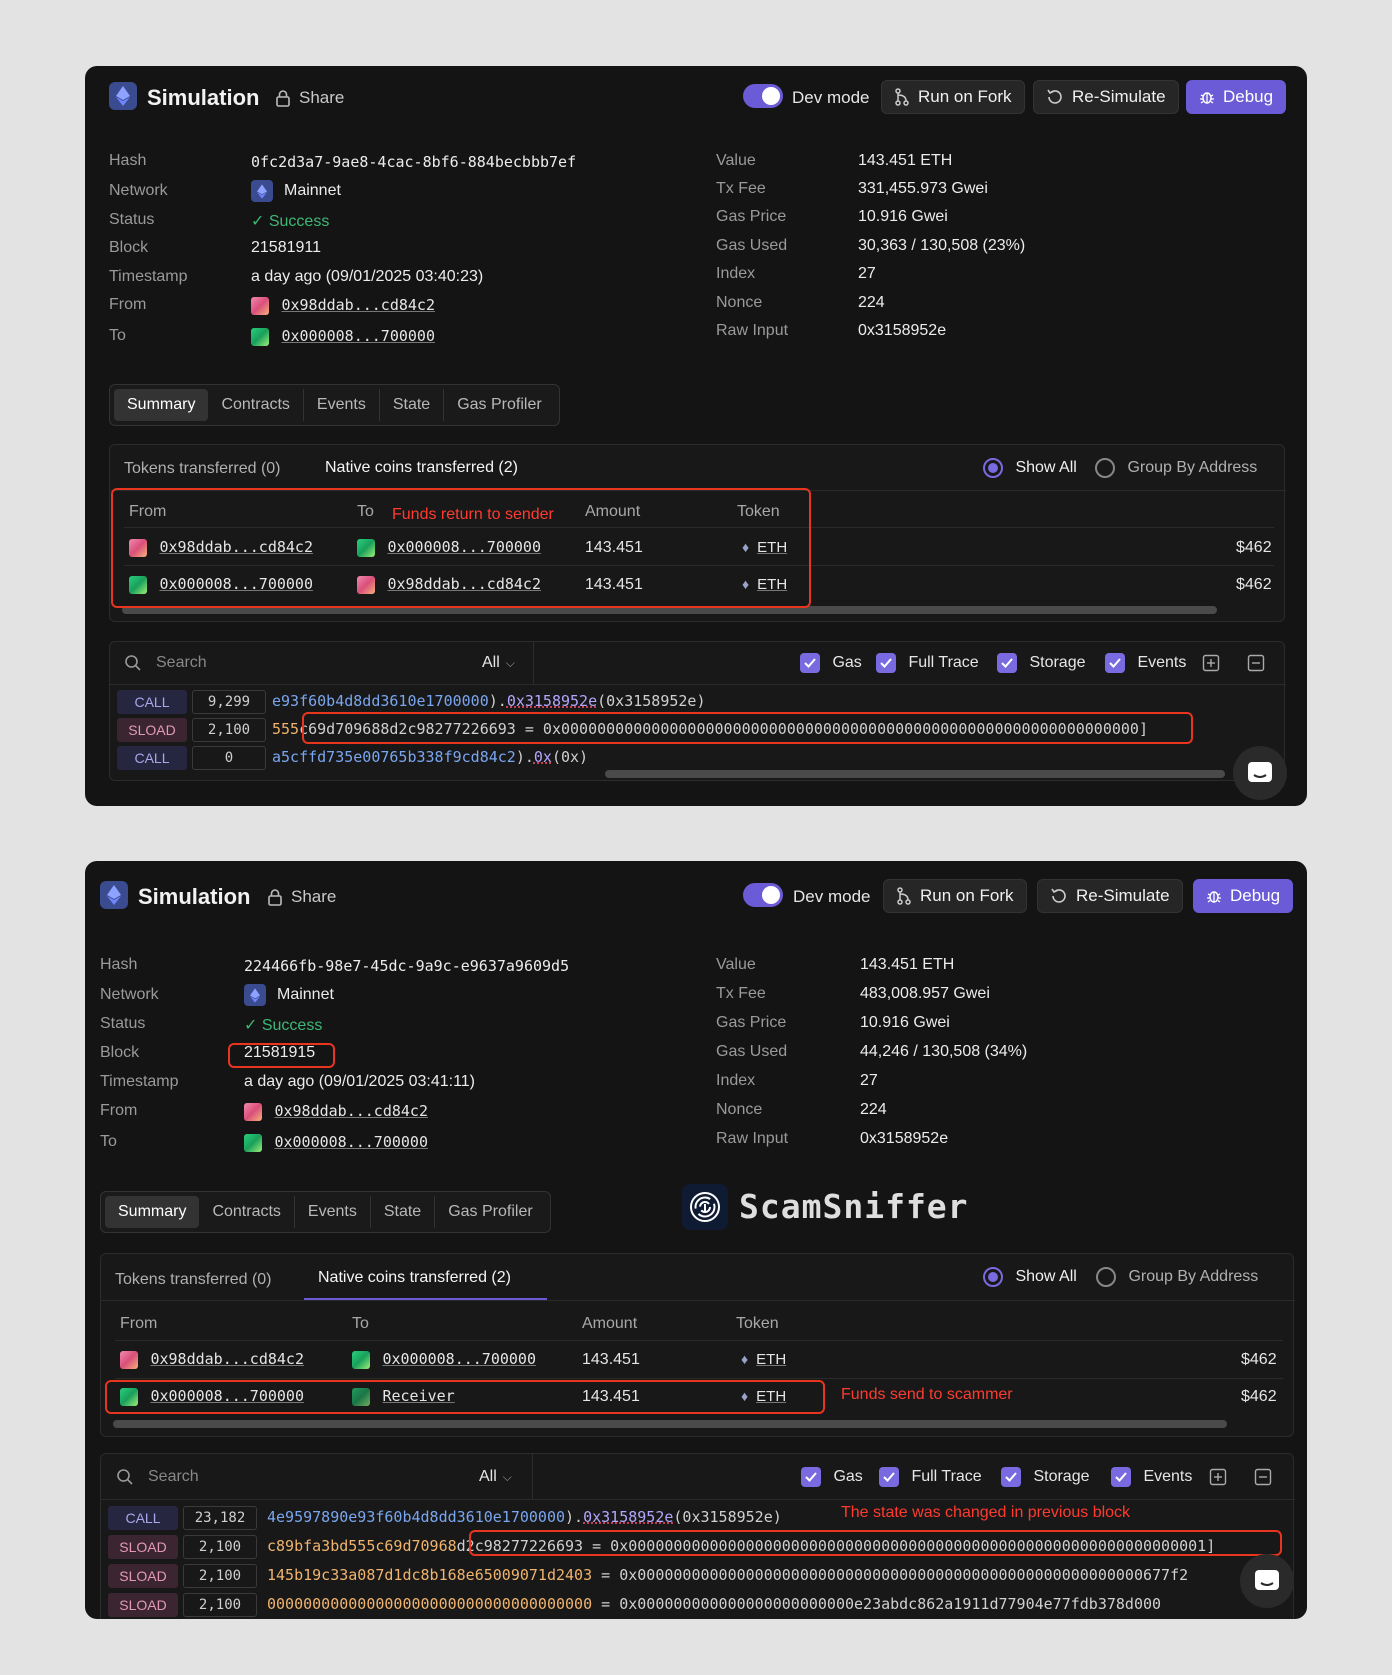 Image resolution: width=1392 pixels, height=1675 pixels. I want to click on table-cell: ♦ ETH, so click(763, 1360).